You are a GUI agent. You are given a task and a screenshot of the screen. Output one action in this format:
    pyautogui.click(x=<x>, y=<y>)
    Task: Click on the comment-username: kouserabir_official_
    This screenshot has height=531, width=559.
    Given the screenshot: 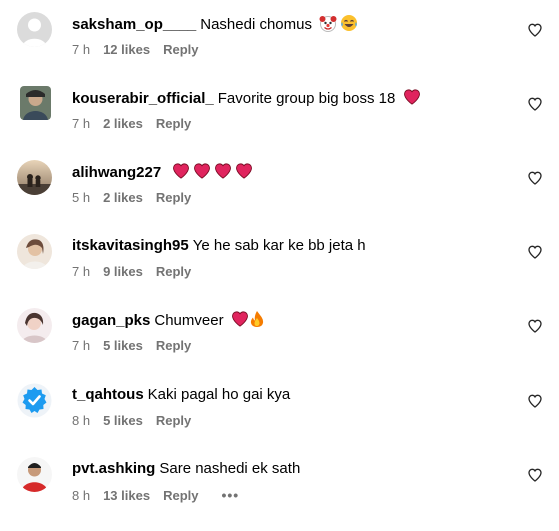 What is the action you would take?
    pyautogui.click(x=143, y=98)
    